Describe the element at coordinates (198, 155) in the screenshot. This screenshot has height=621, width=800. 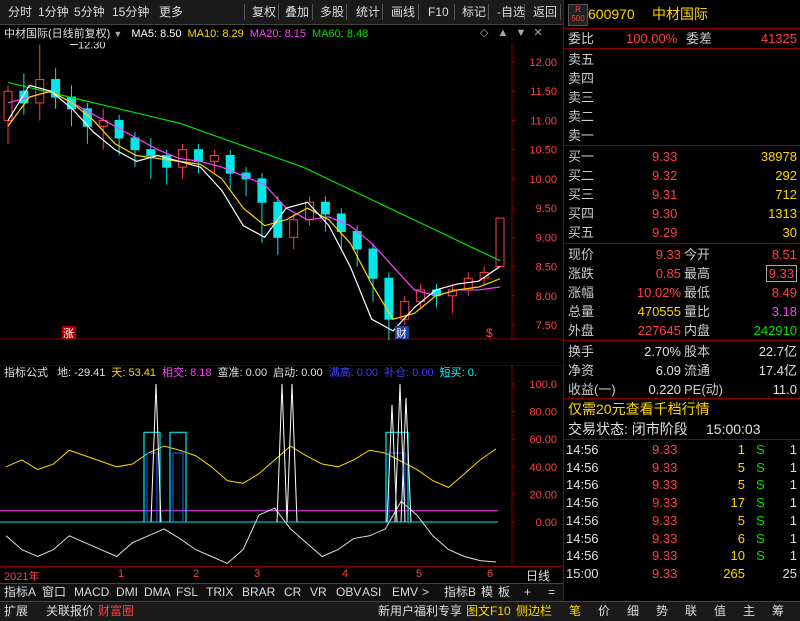
I see `candle-body` at that location.